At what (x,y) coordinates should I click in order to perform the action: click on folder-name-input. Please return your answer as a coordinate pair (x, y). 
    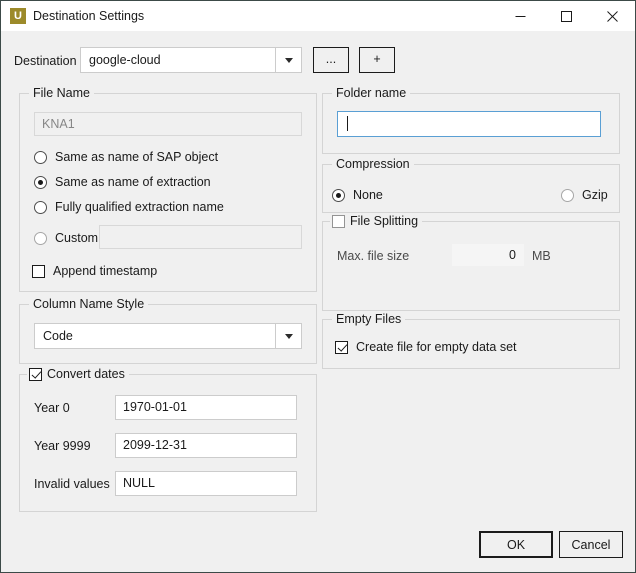
    Looking at the image, I should click on (469, 124).